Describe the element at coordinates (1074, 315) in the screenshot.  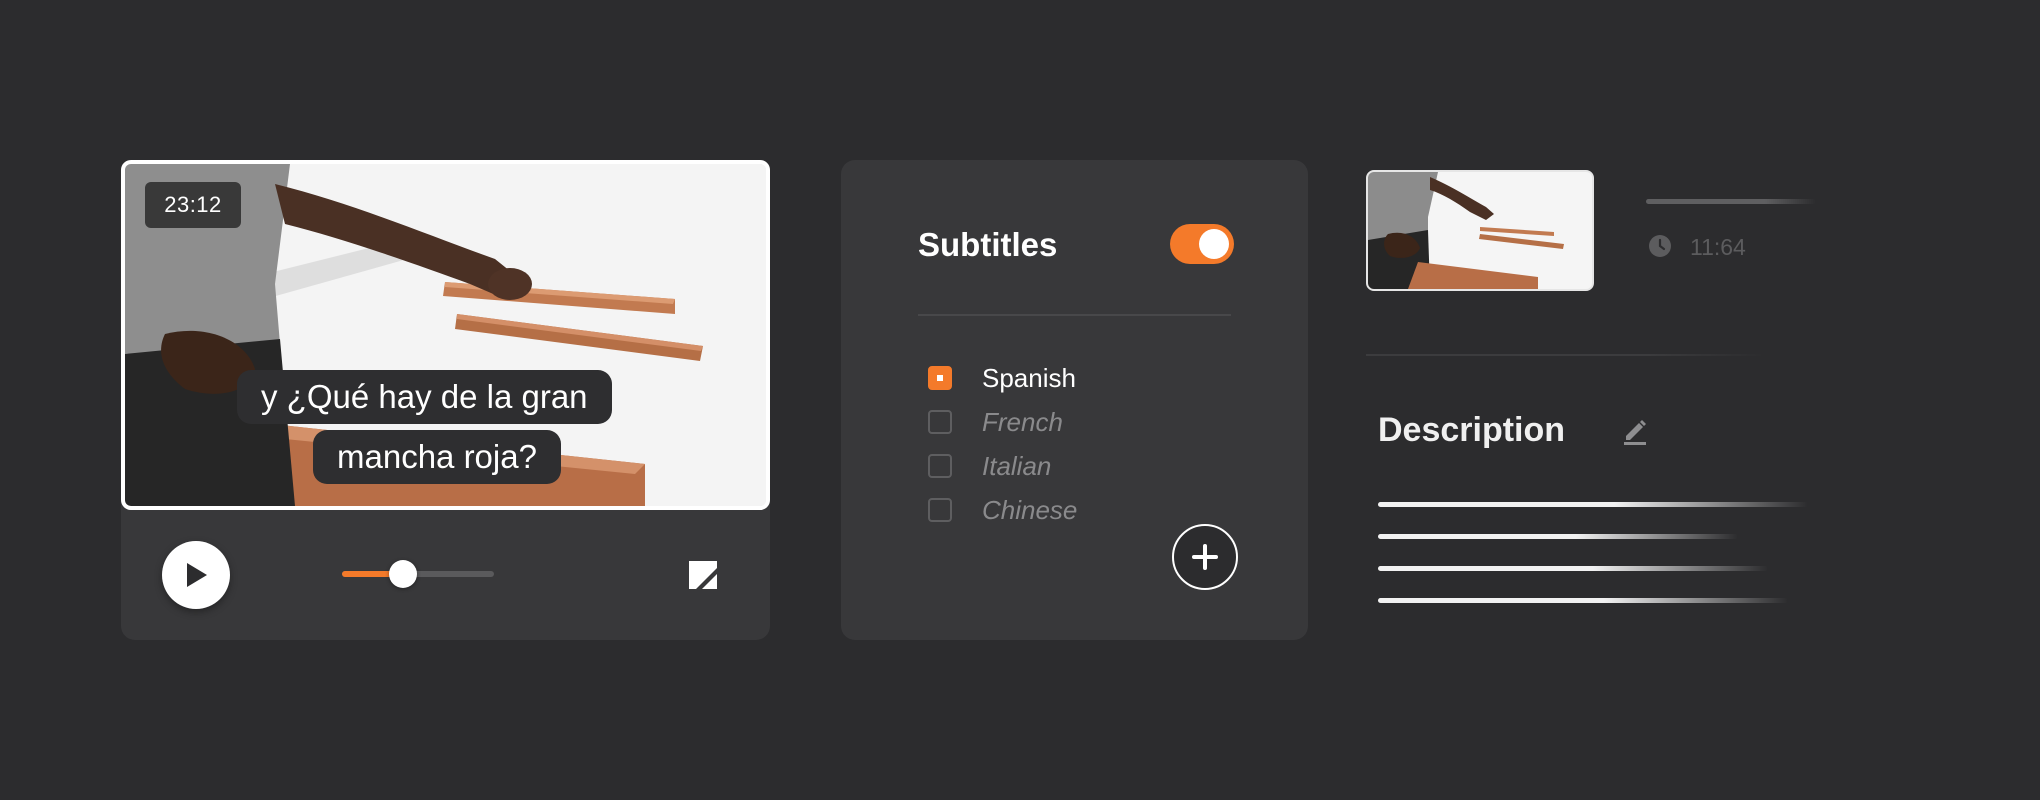
I see `subtitles-divider` at that location.